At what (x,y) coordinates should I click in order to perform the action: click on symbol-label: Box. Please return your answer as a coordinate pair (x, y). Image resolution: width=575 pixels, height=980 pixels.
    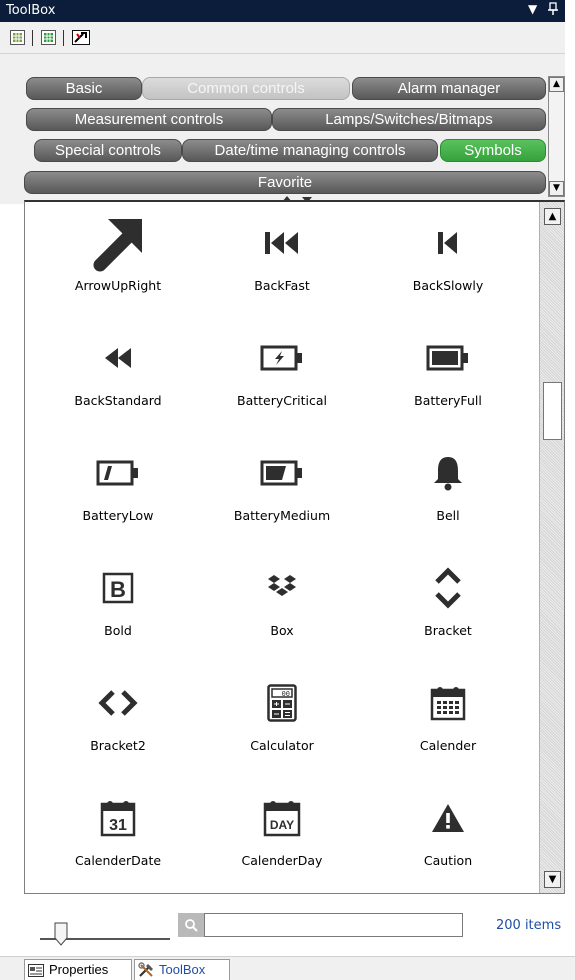
    Looking at the image, I should click on (282, 630).